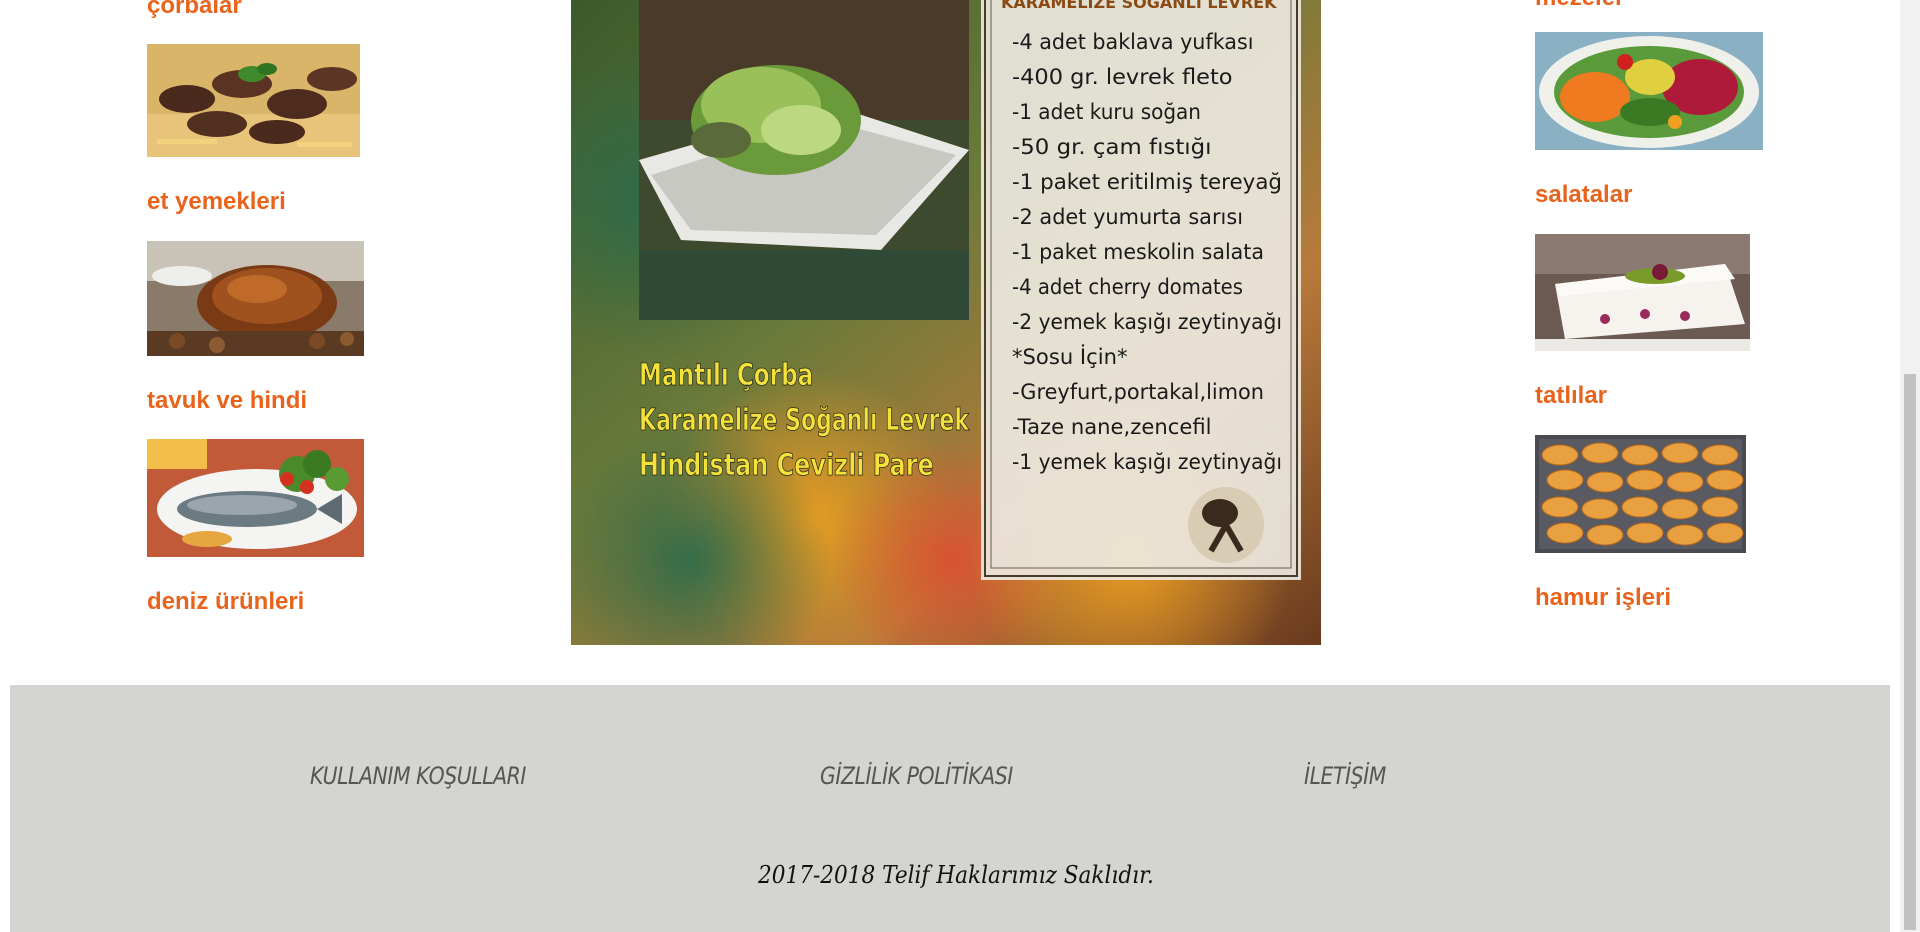 The width and height of the screenshot is (1920, 932). What do you see at coordinates (1571, 396) in the screenshot?
I see `category-link-tatlilar: tatlılar` at bounding box center [1571, 396].